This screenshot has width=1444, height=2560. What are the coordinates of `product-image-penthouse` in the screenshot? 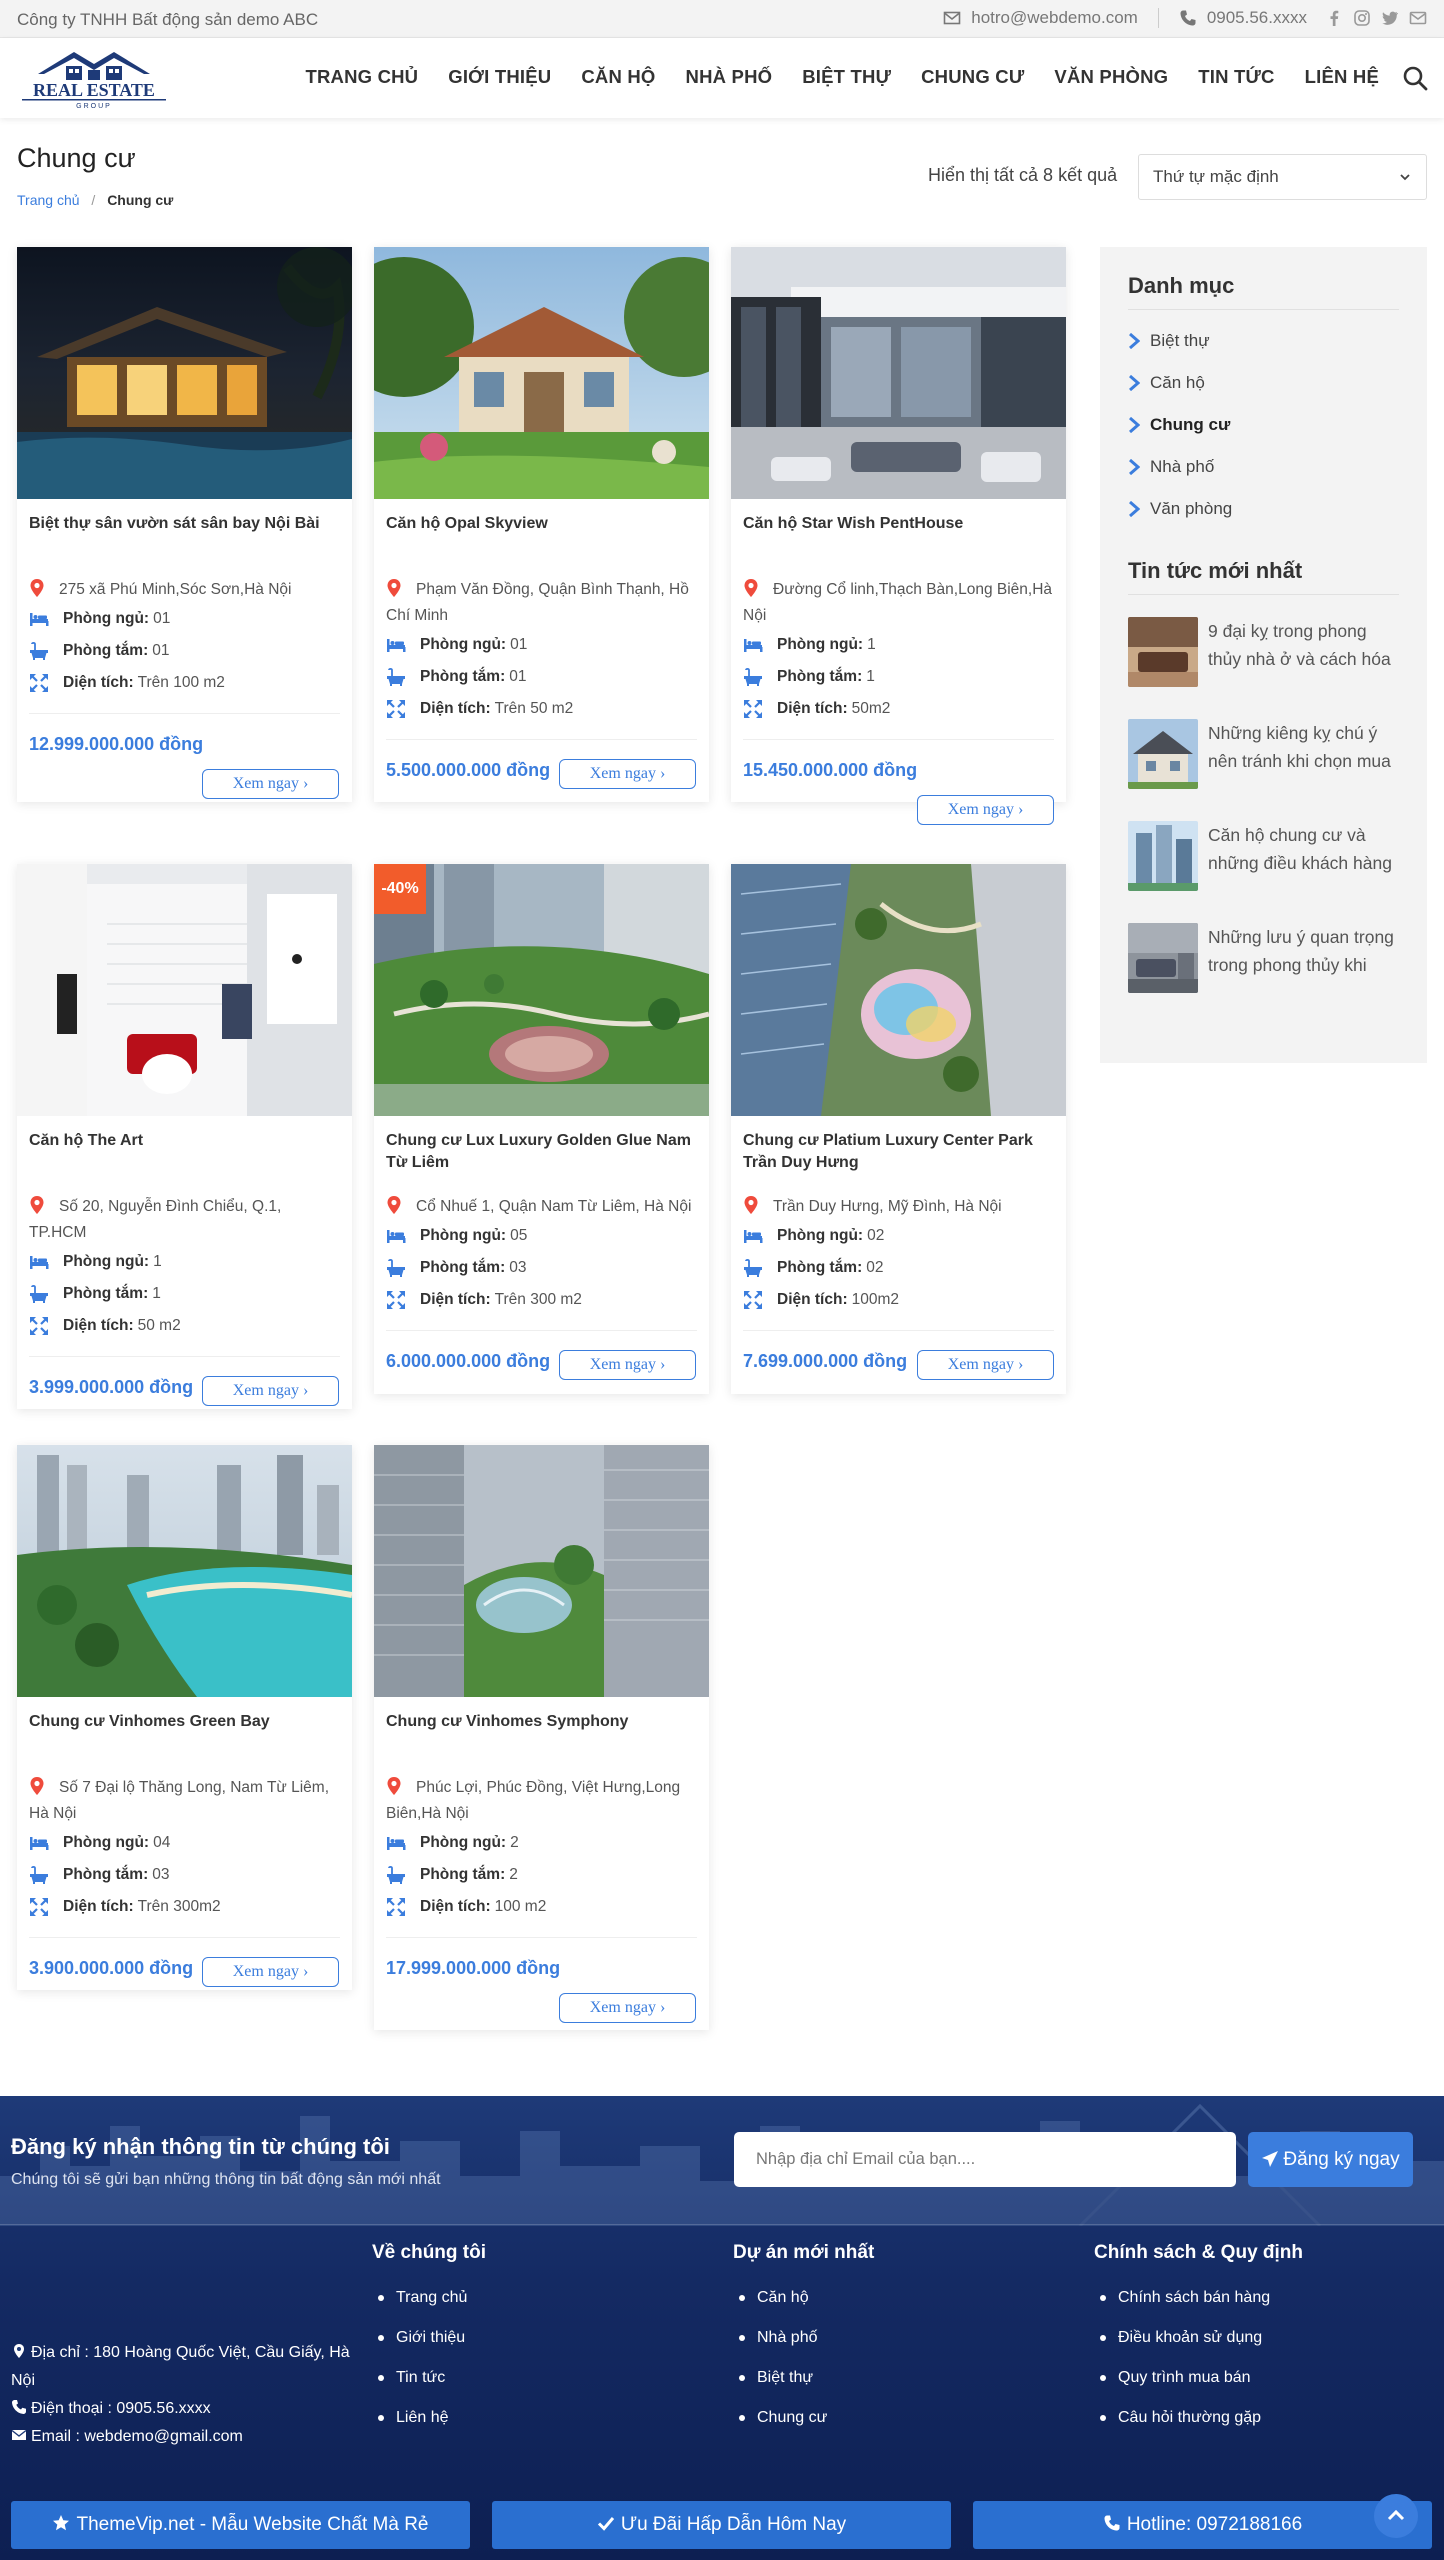 It's located at (898, 373).